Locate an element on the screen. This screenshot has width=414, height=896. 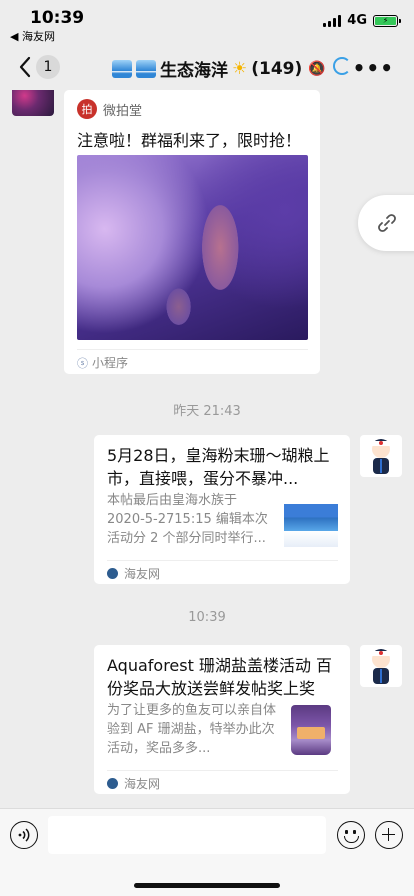
message-timestamp: 昨天 21:43 is located at coordinates (207, 411).